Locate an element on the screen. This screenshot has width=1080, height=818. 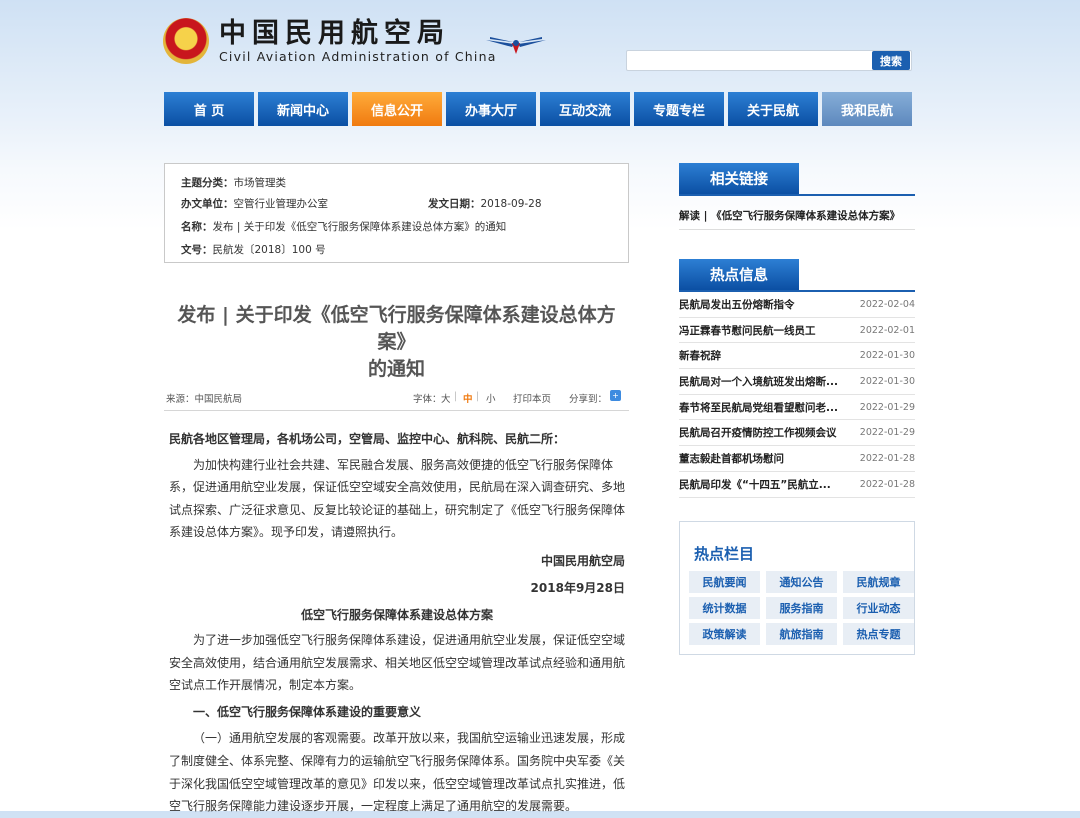
hot-columns-title: 热点栏目 is located at coordinates (724, 554).